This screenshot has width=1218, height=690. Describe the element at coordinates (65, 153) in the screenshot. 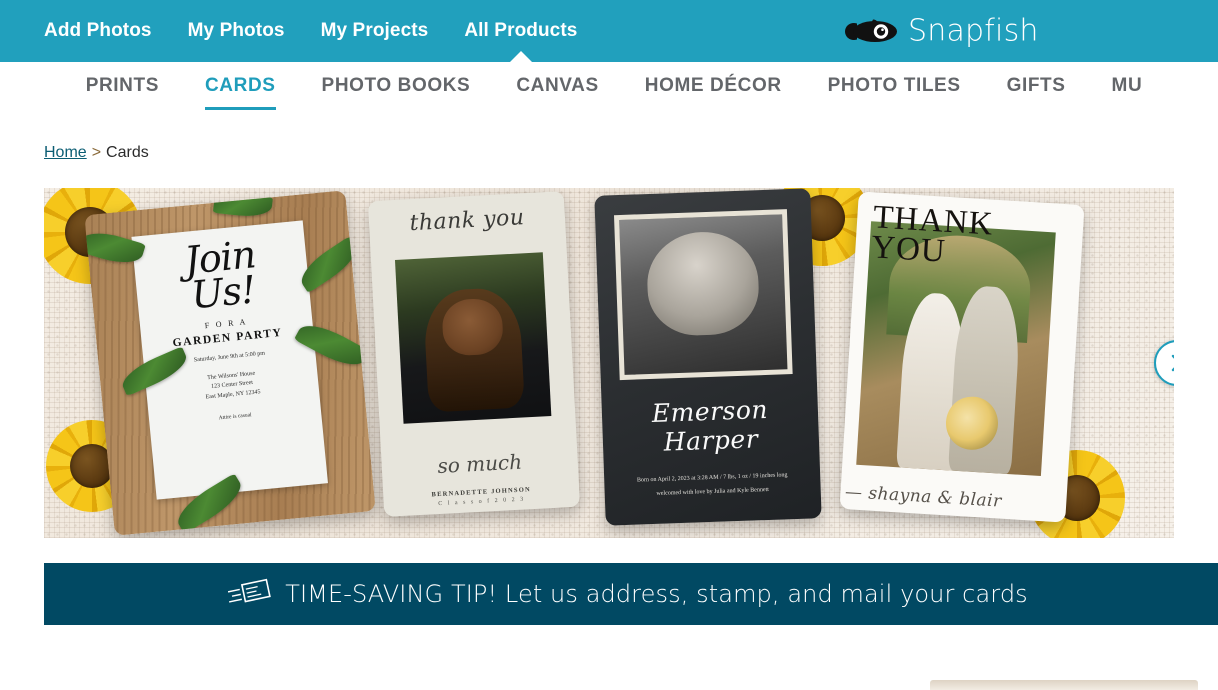

I see `breadcrumb-home-link: Home` at that location.